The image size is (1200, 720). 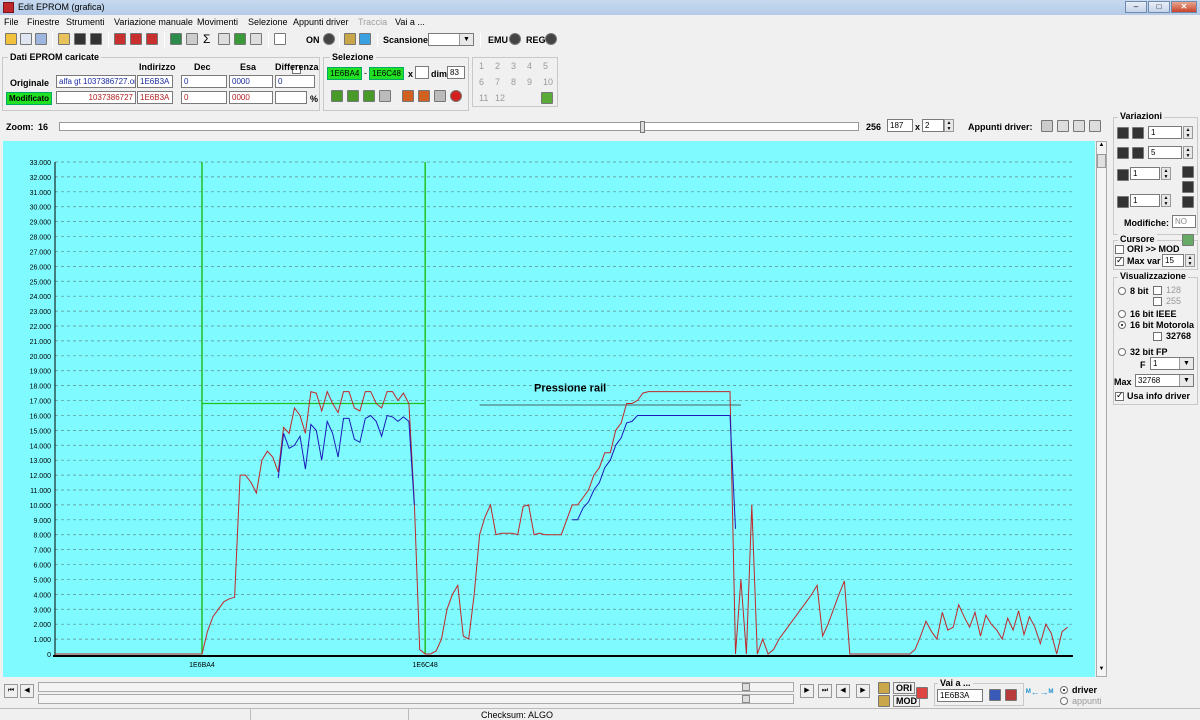 What do you see at coordinates (1119, 249) in the screenshot?
I see `ori-mod-checkbox` at bounding box center [1119, 249].